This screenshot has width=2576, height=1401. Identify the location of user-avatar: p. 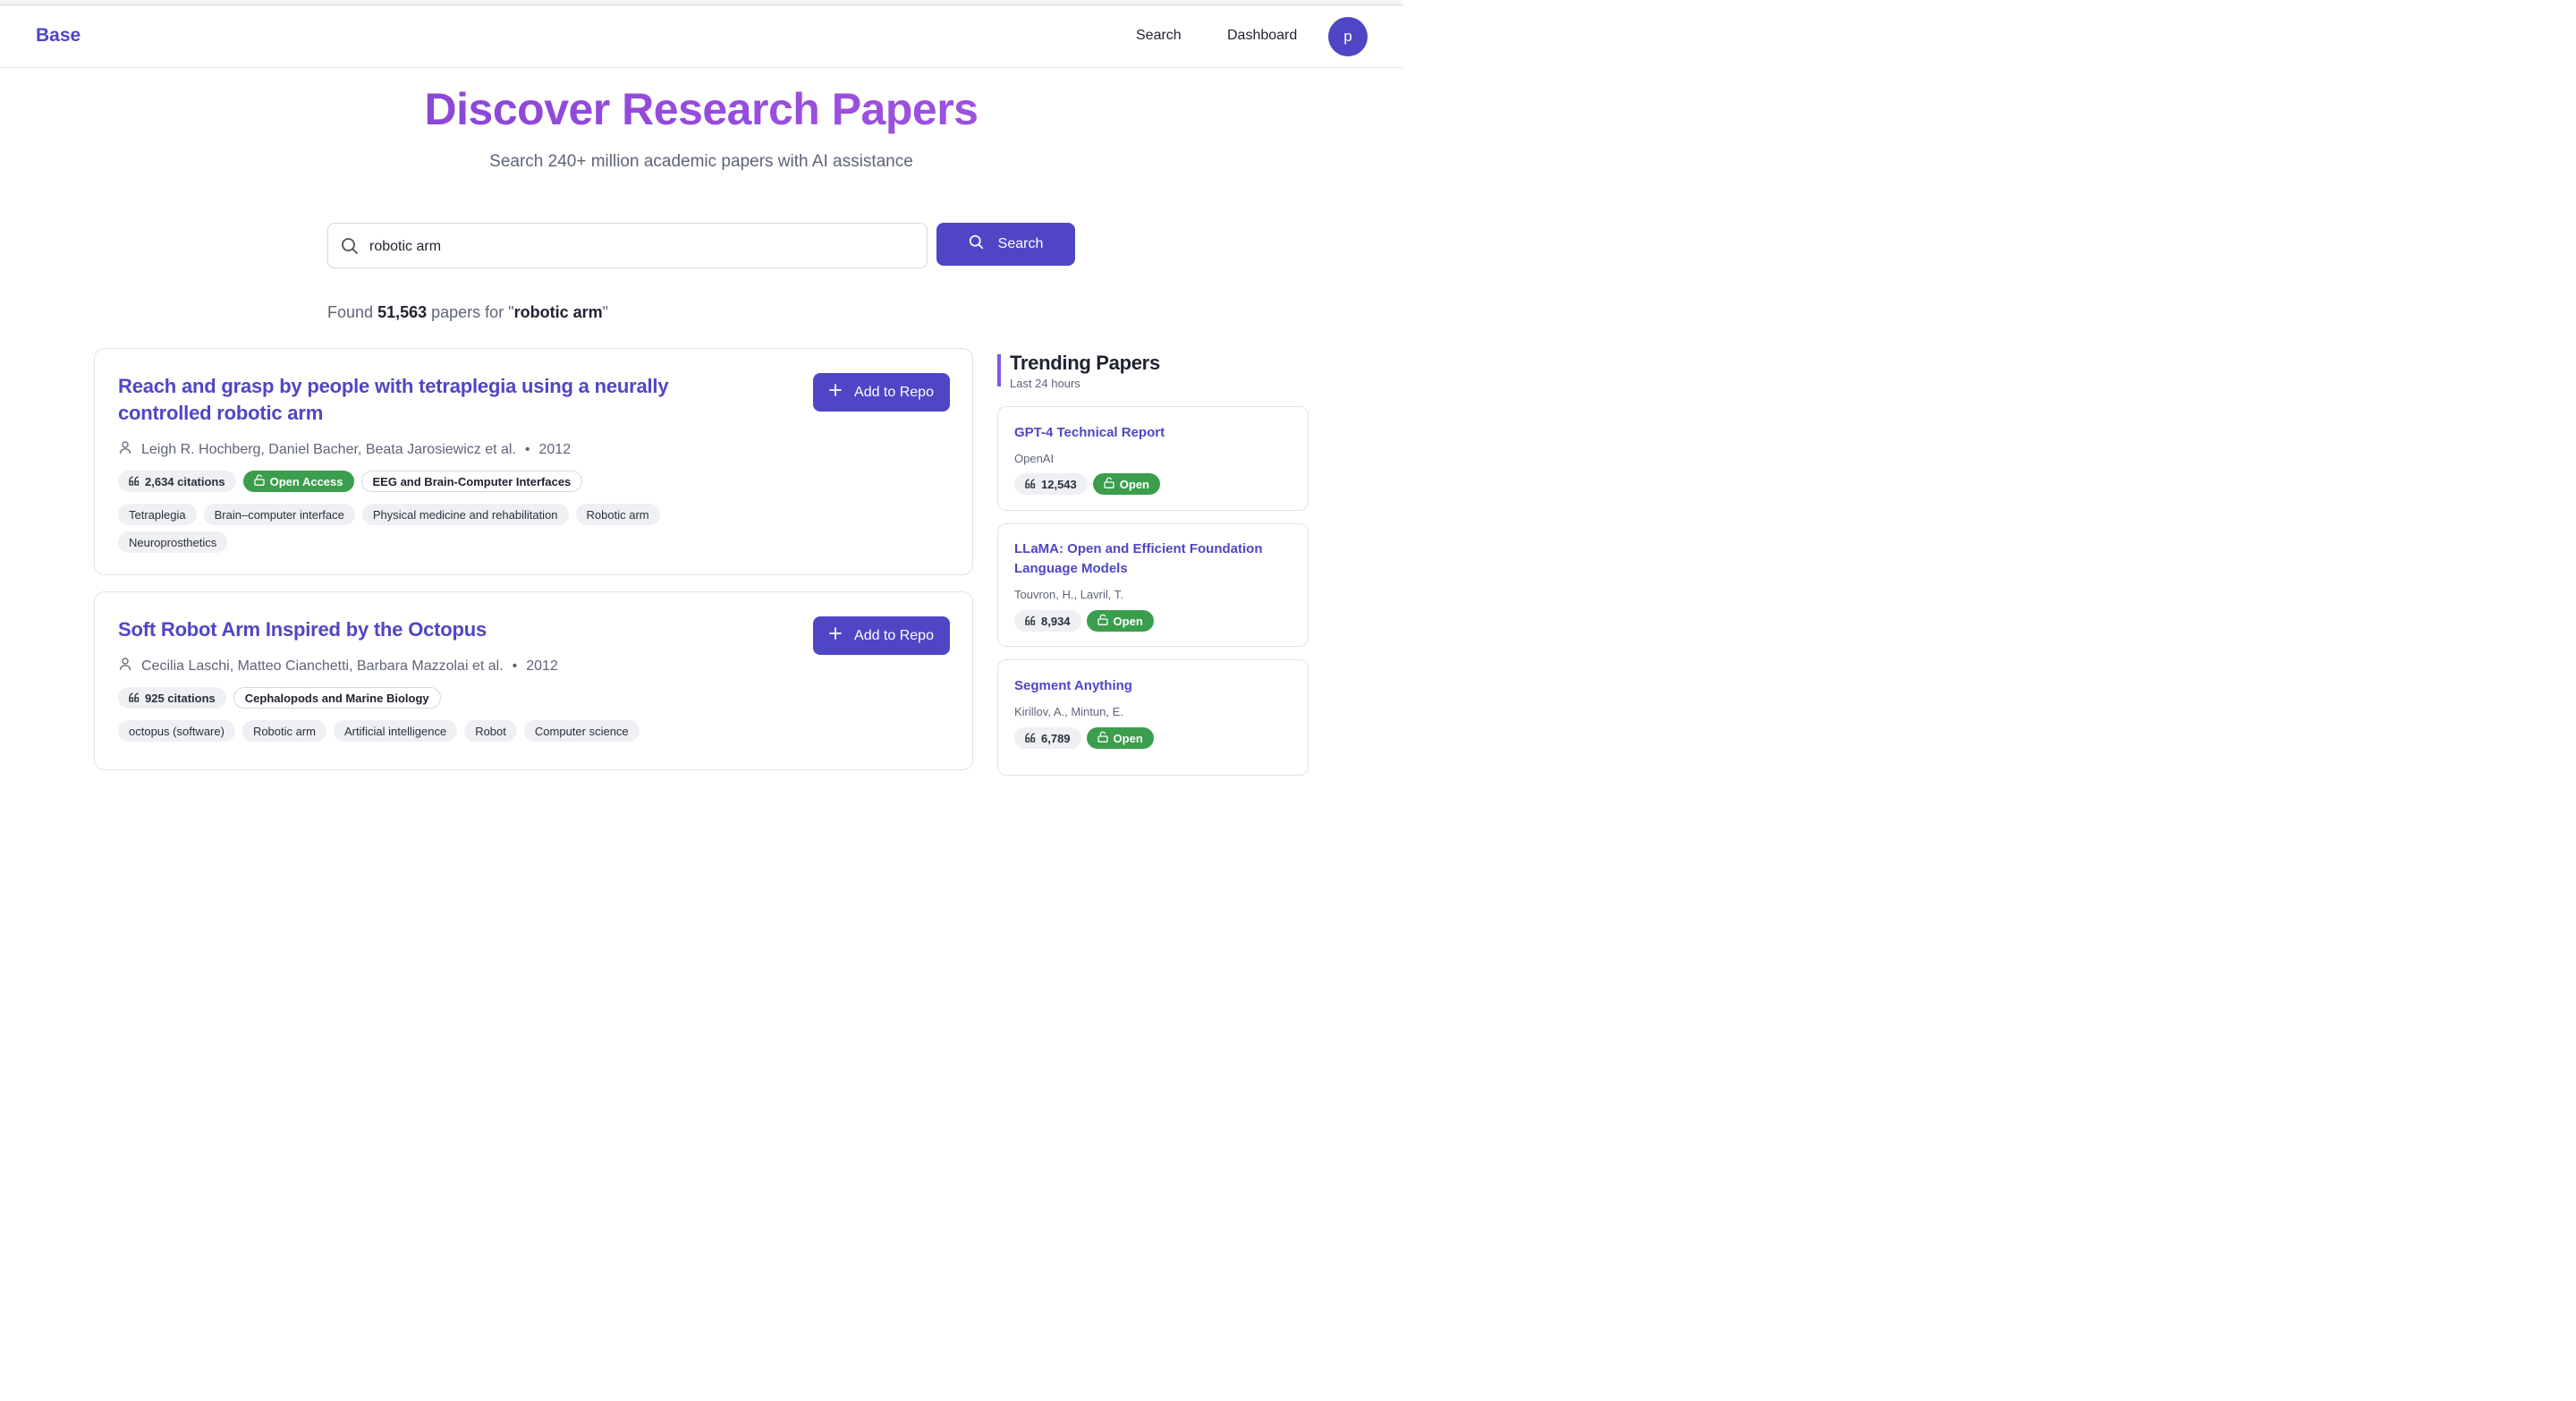
(1348, 36).